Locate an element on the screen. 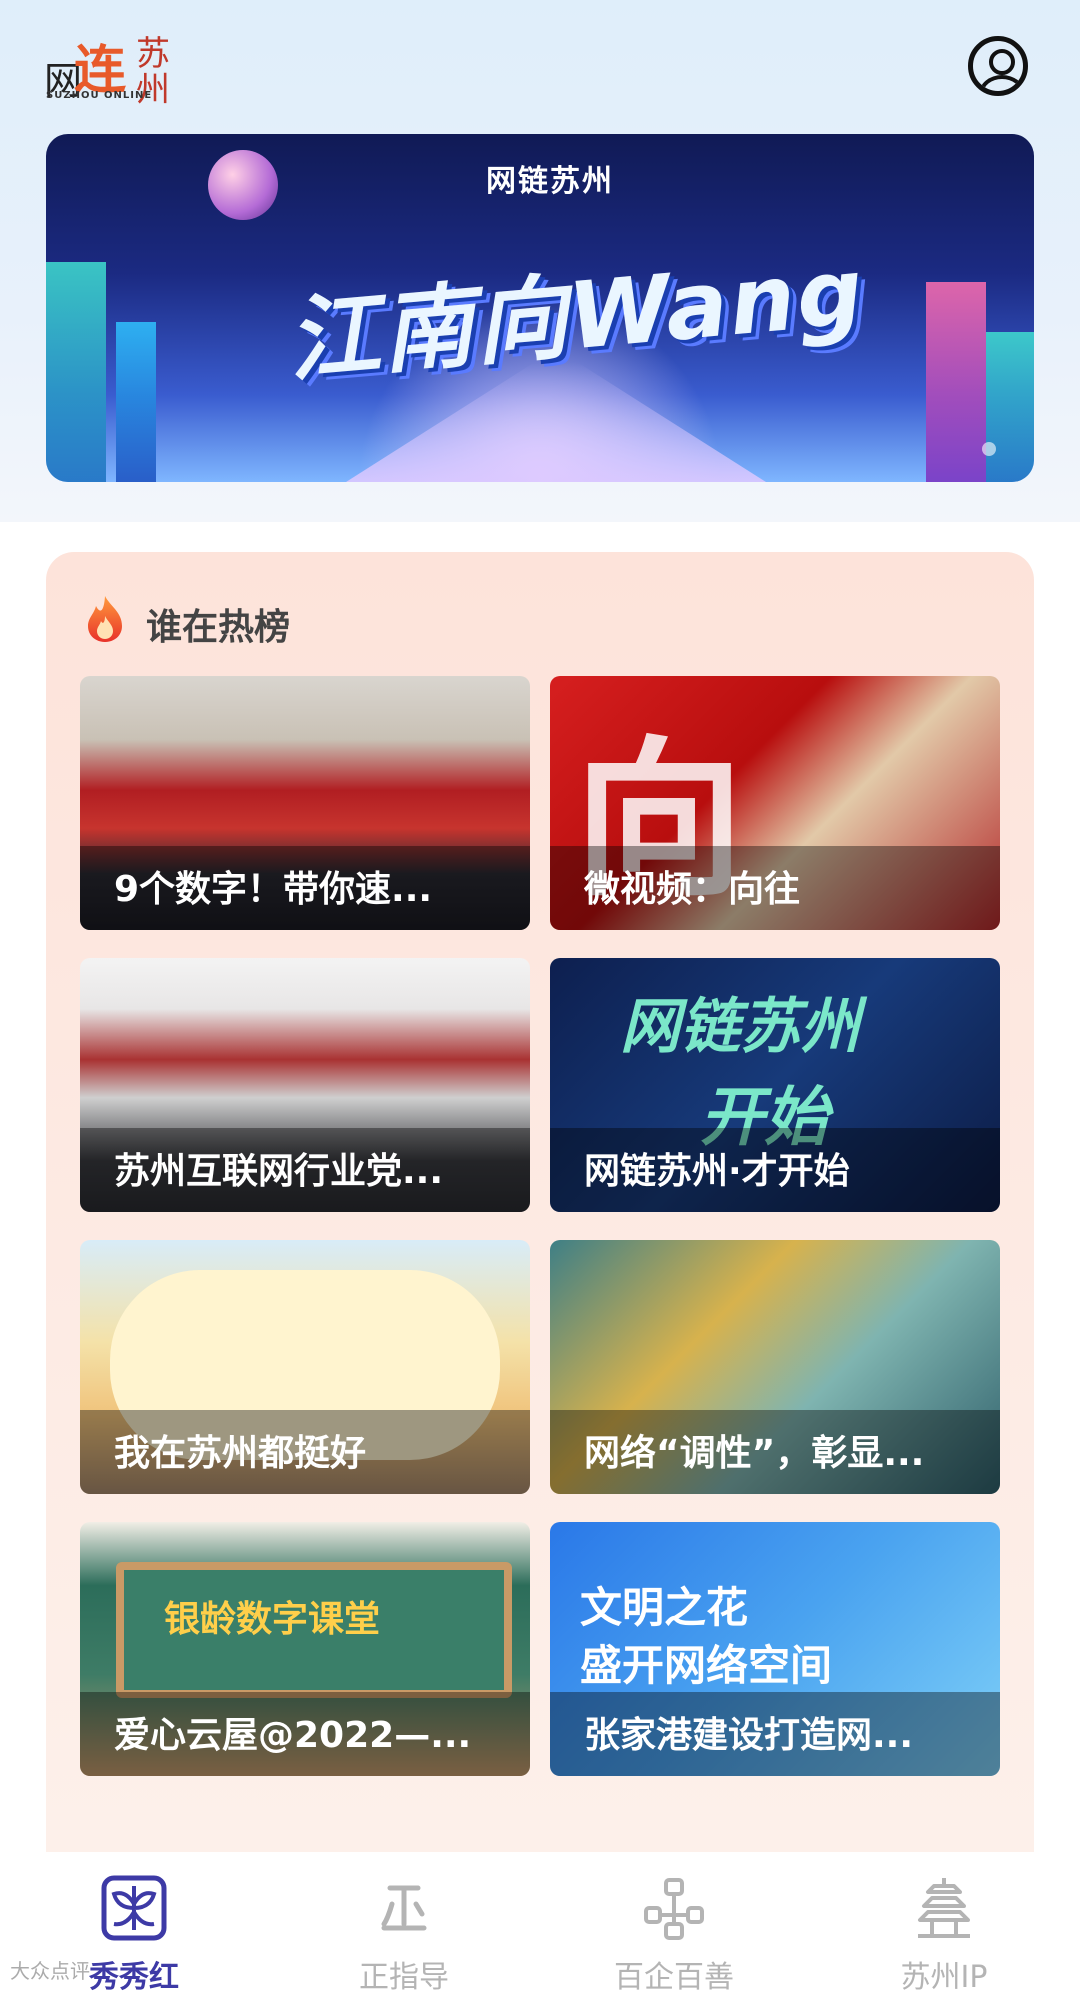 Image resolution: width=1080 pixels, height=1997 pixels. logo-subtitle: SUZHOU ONLINE is located at coordinates (99, 95).